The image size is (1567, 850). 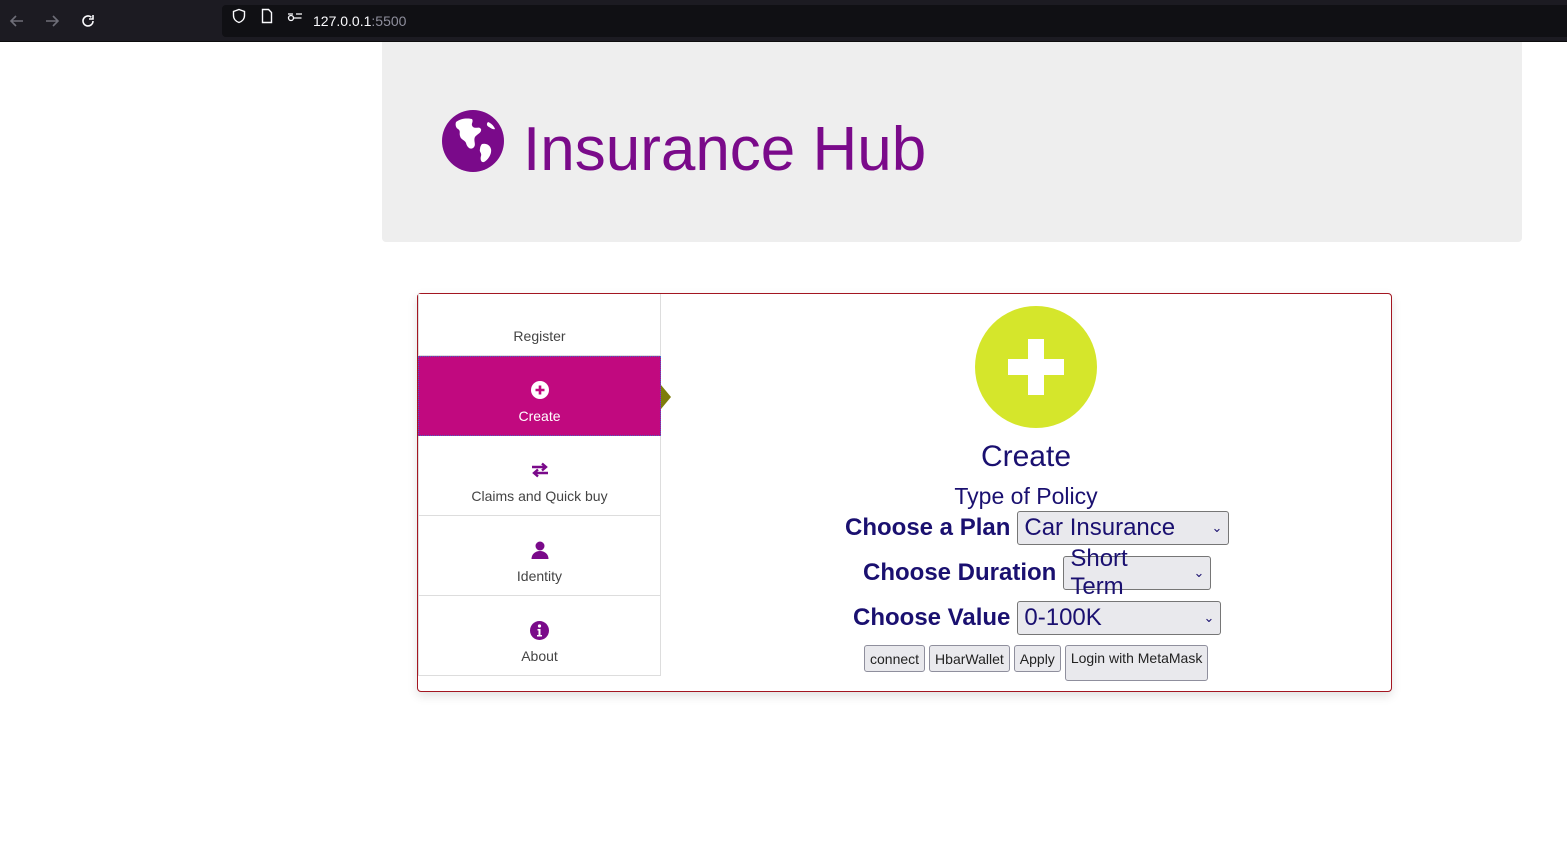 What do you see at coordinates (1100, 527) in the screenshot?
I see `plan-select-value: Car Insurance` at bounding box center [1100, 527].